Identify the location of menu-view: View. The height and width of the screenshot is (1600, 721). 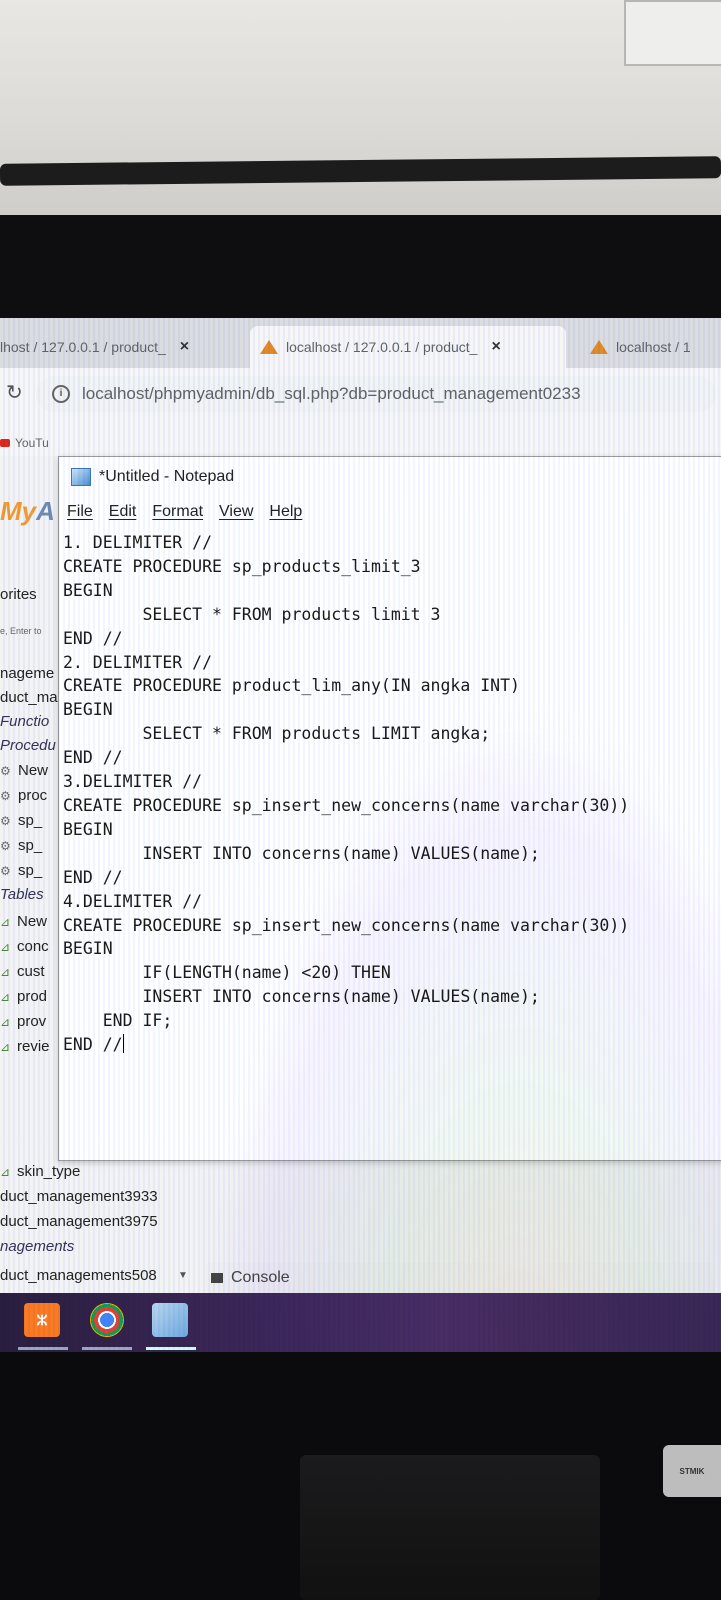
(236, 512).